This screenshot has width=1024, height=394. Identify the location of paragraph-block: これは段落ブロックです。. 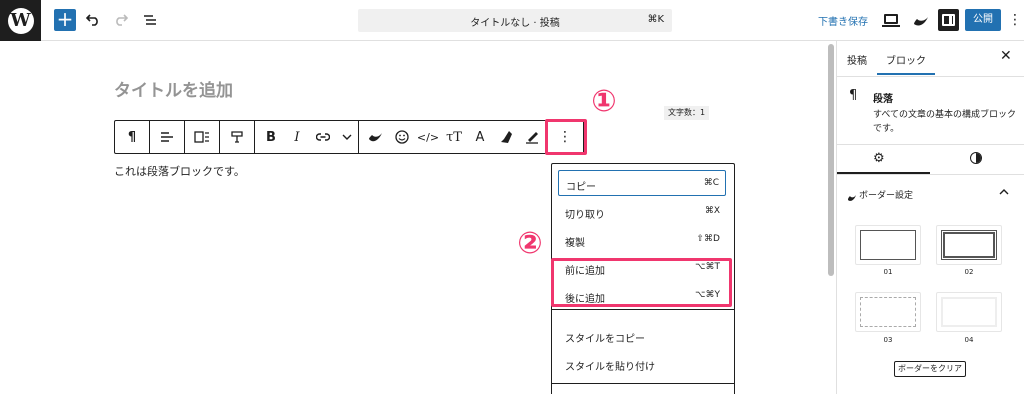
(179, 171).